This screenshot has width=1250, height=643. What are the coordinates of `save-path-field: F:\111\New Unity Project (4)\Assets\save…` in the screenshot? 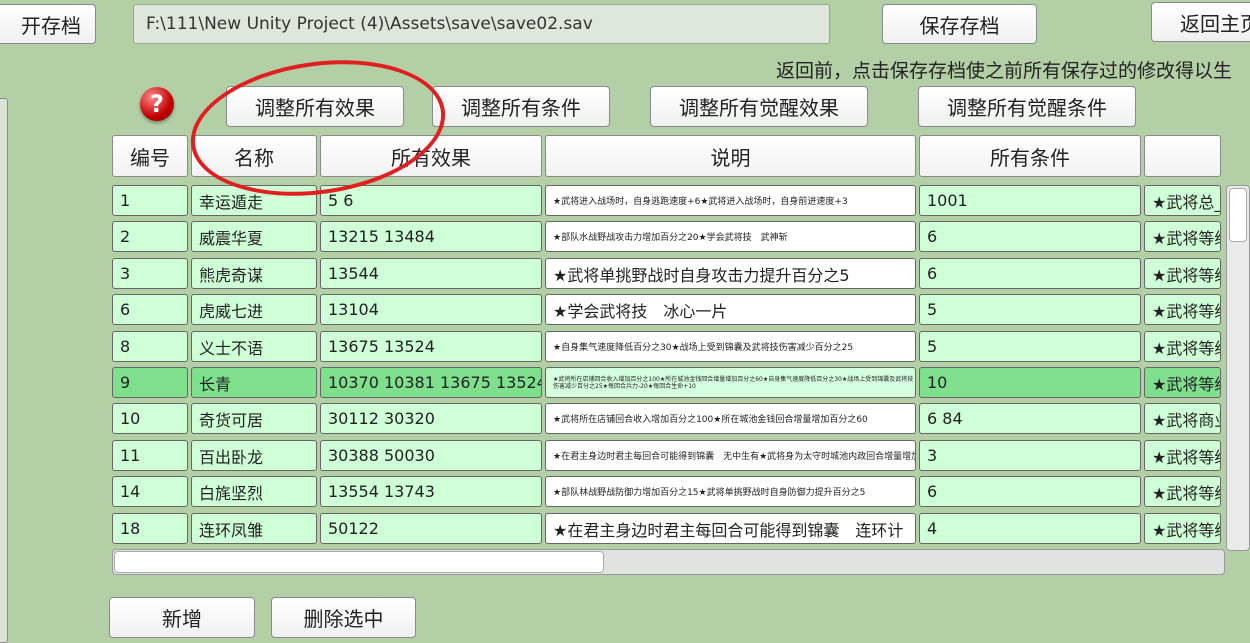 It's located at (481, 24).